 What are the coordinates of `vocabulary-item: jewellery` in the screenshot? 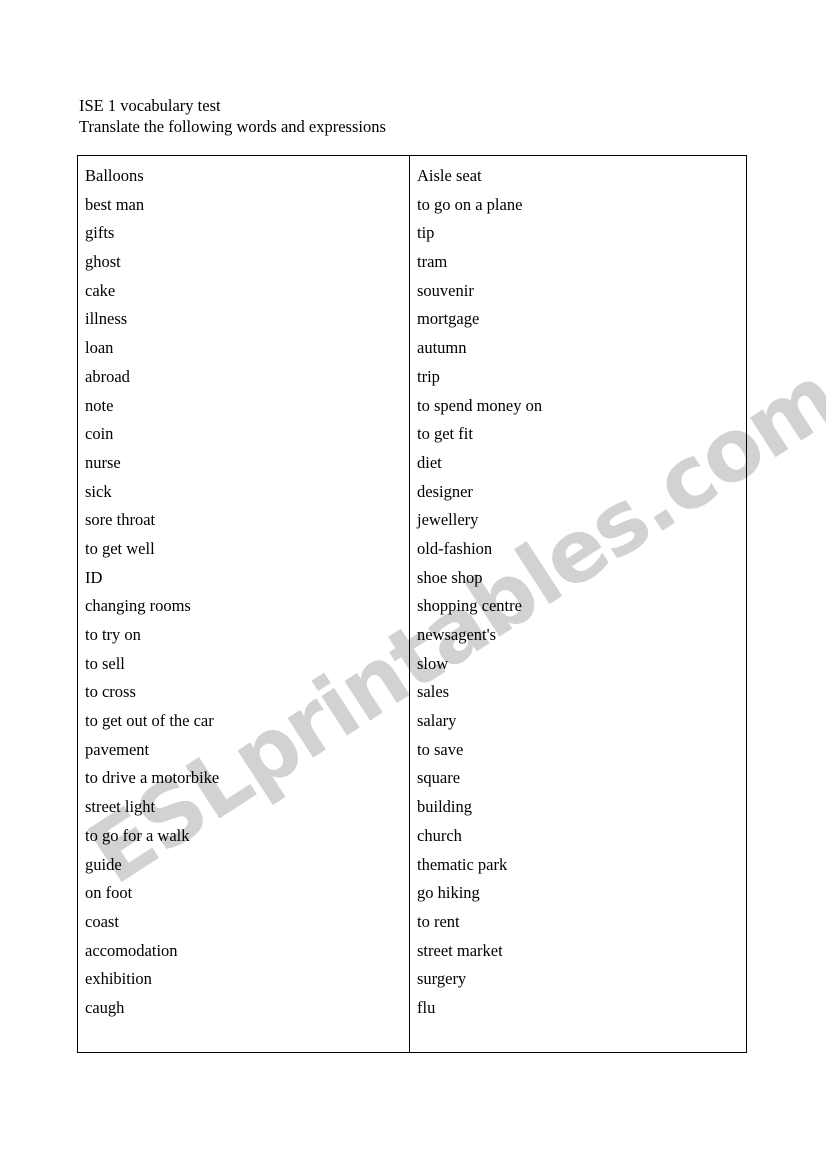 It's located at (448, 520).